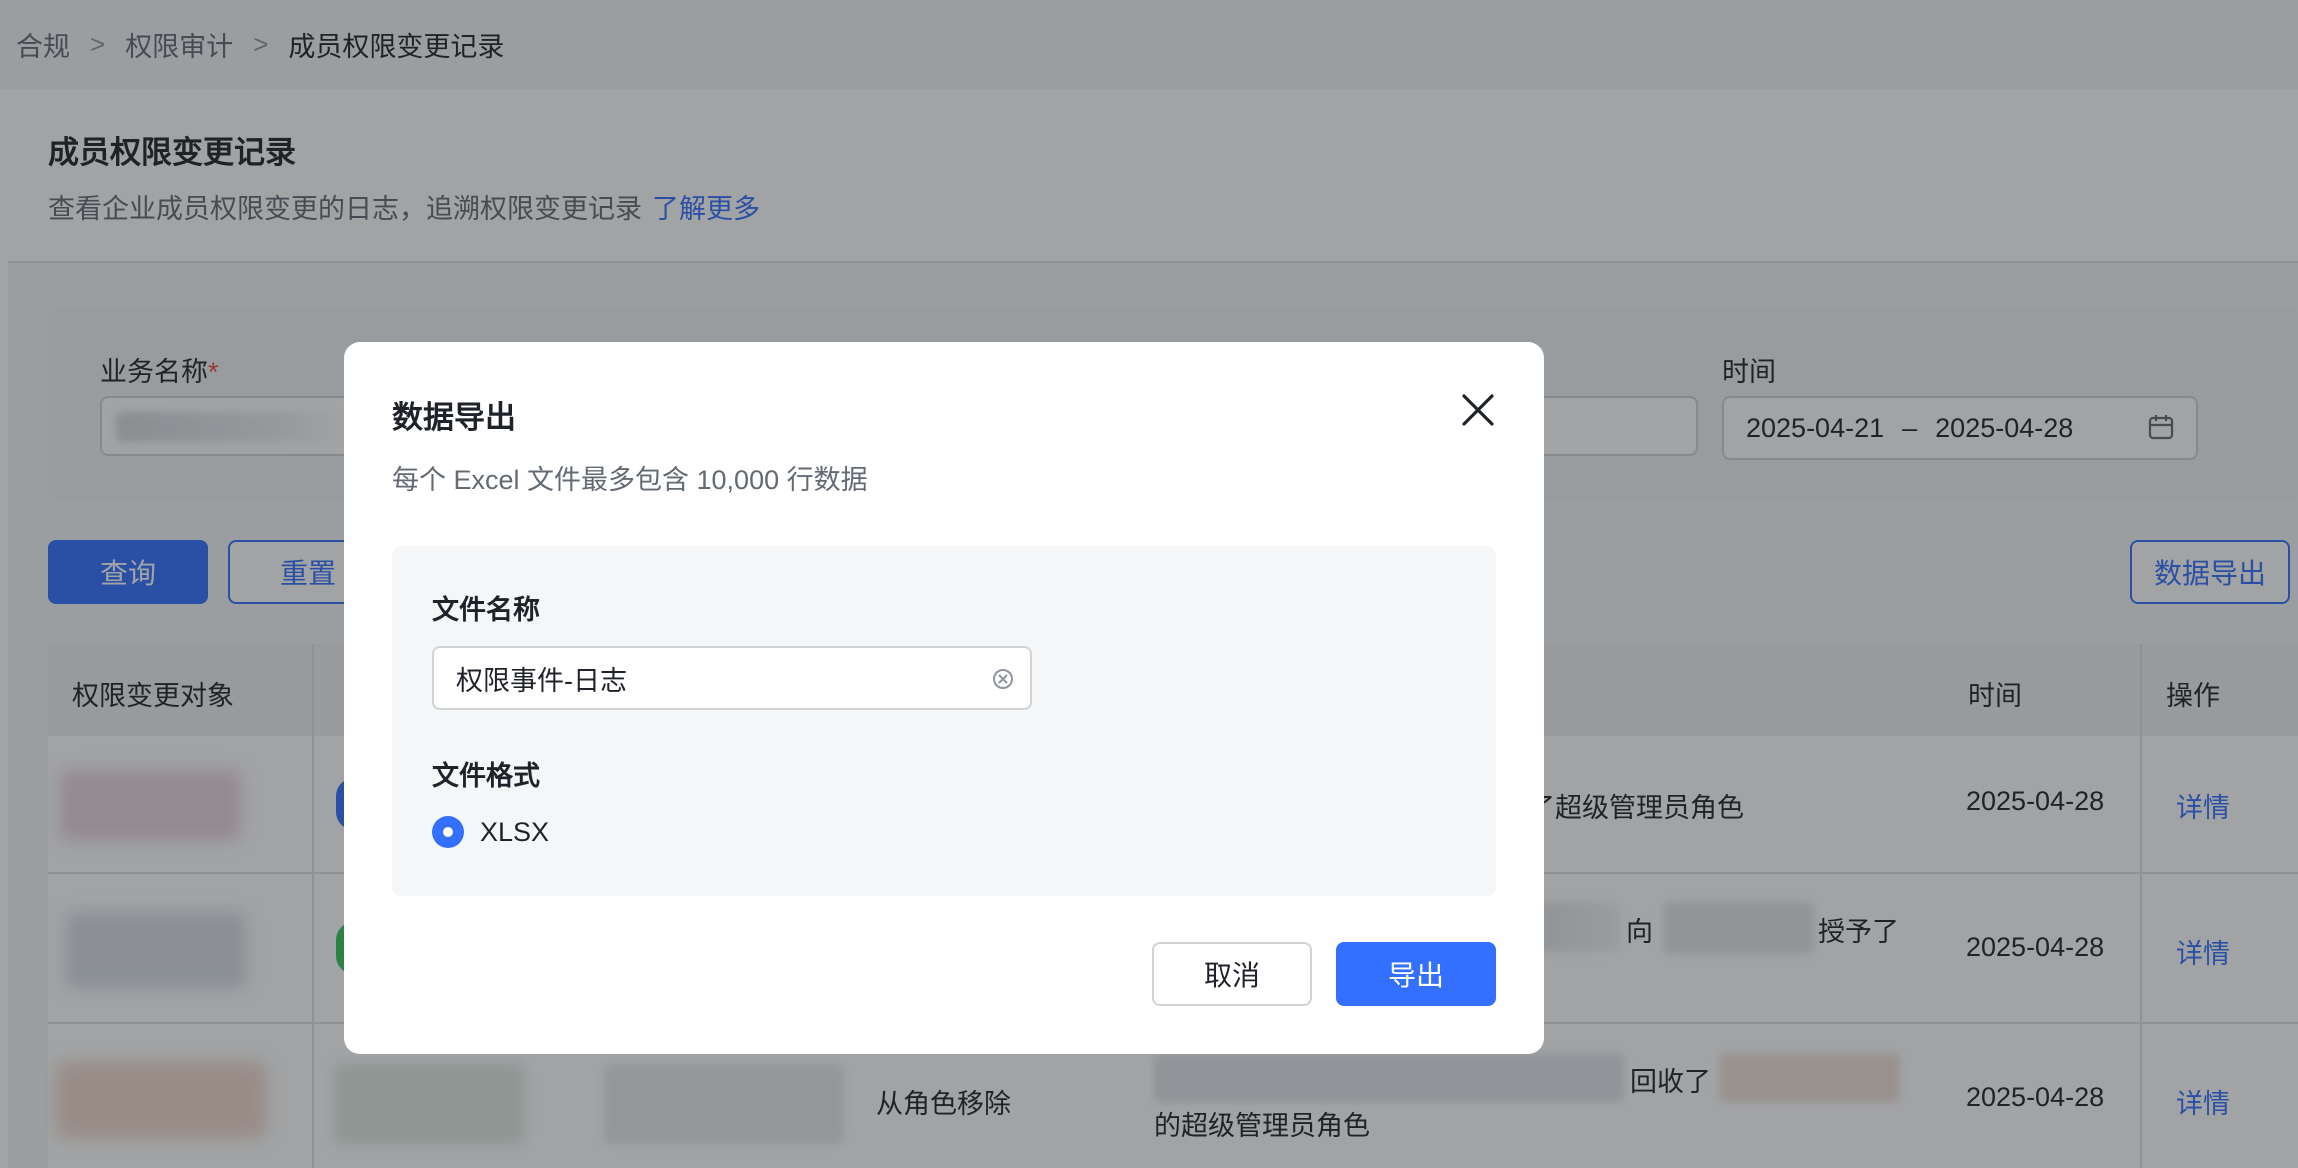  I want to click on format-option-xlsx: XLSX, so click(490, 832).